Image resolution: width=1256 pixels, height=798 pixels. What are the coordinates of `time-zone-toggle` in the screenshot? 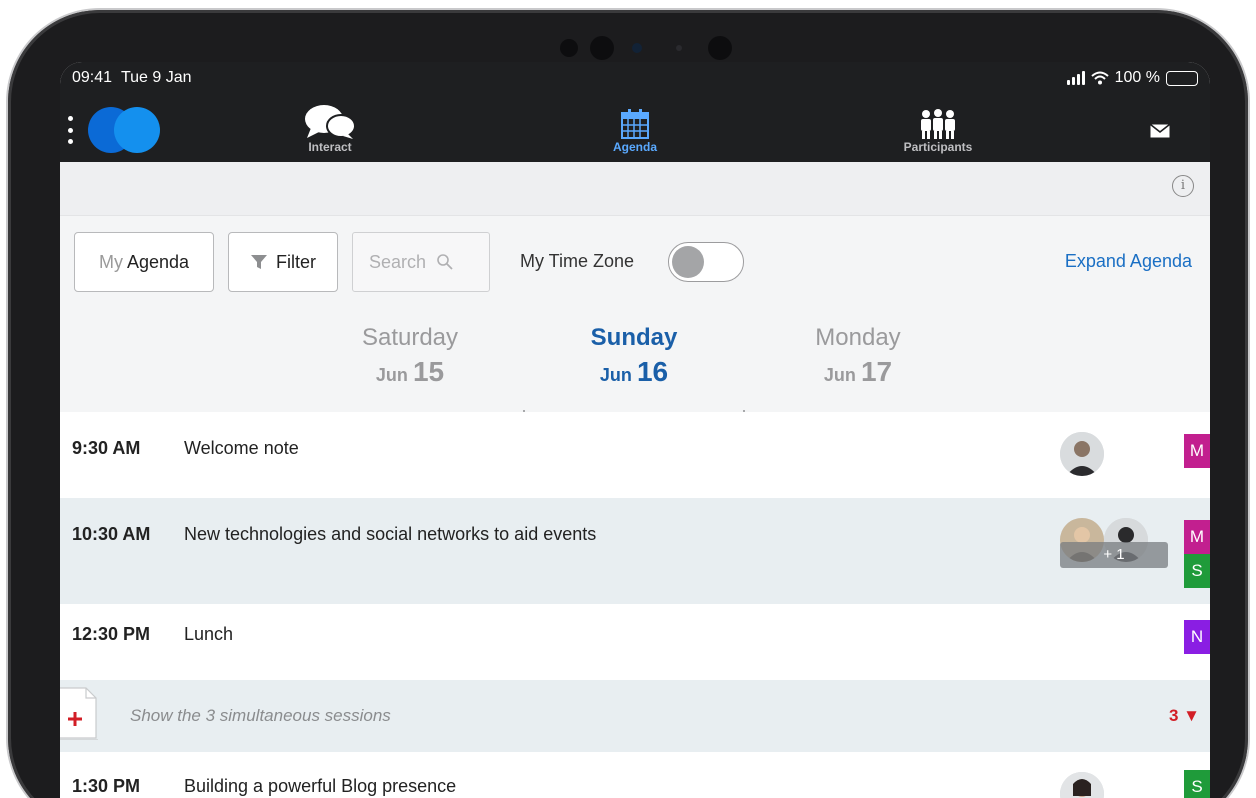 It's located at (706, 262).